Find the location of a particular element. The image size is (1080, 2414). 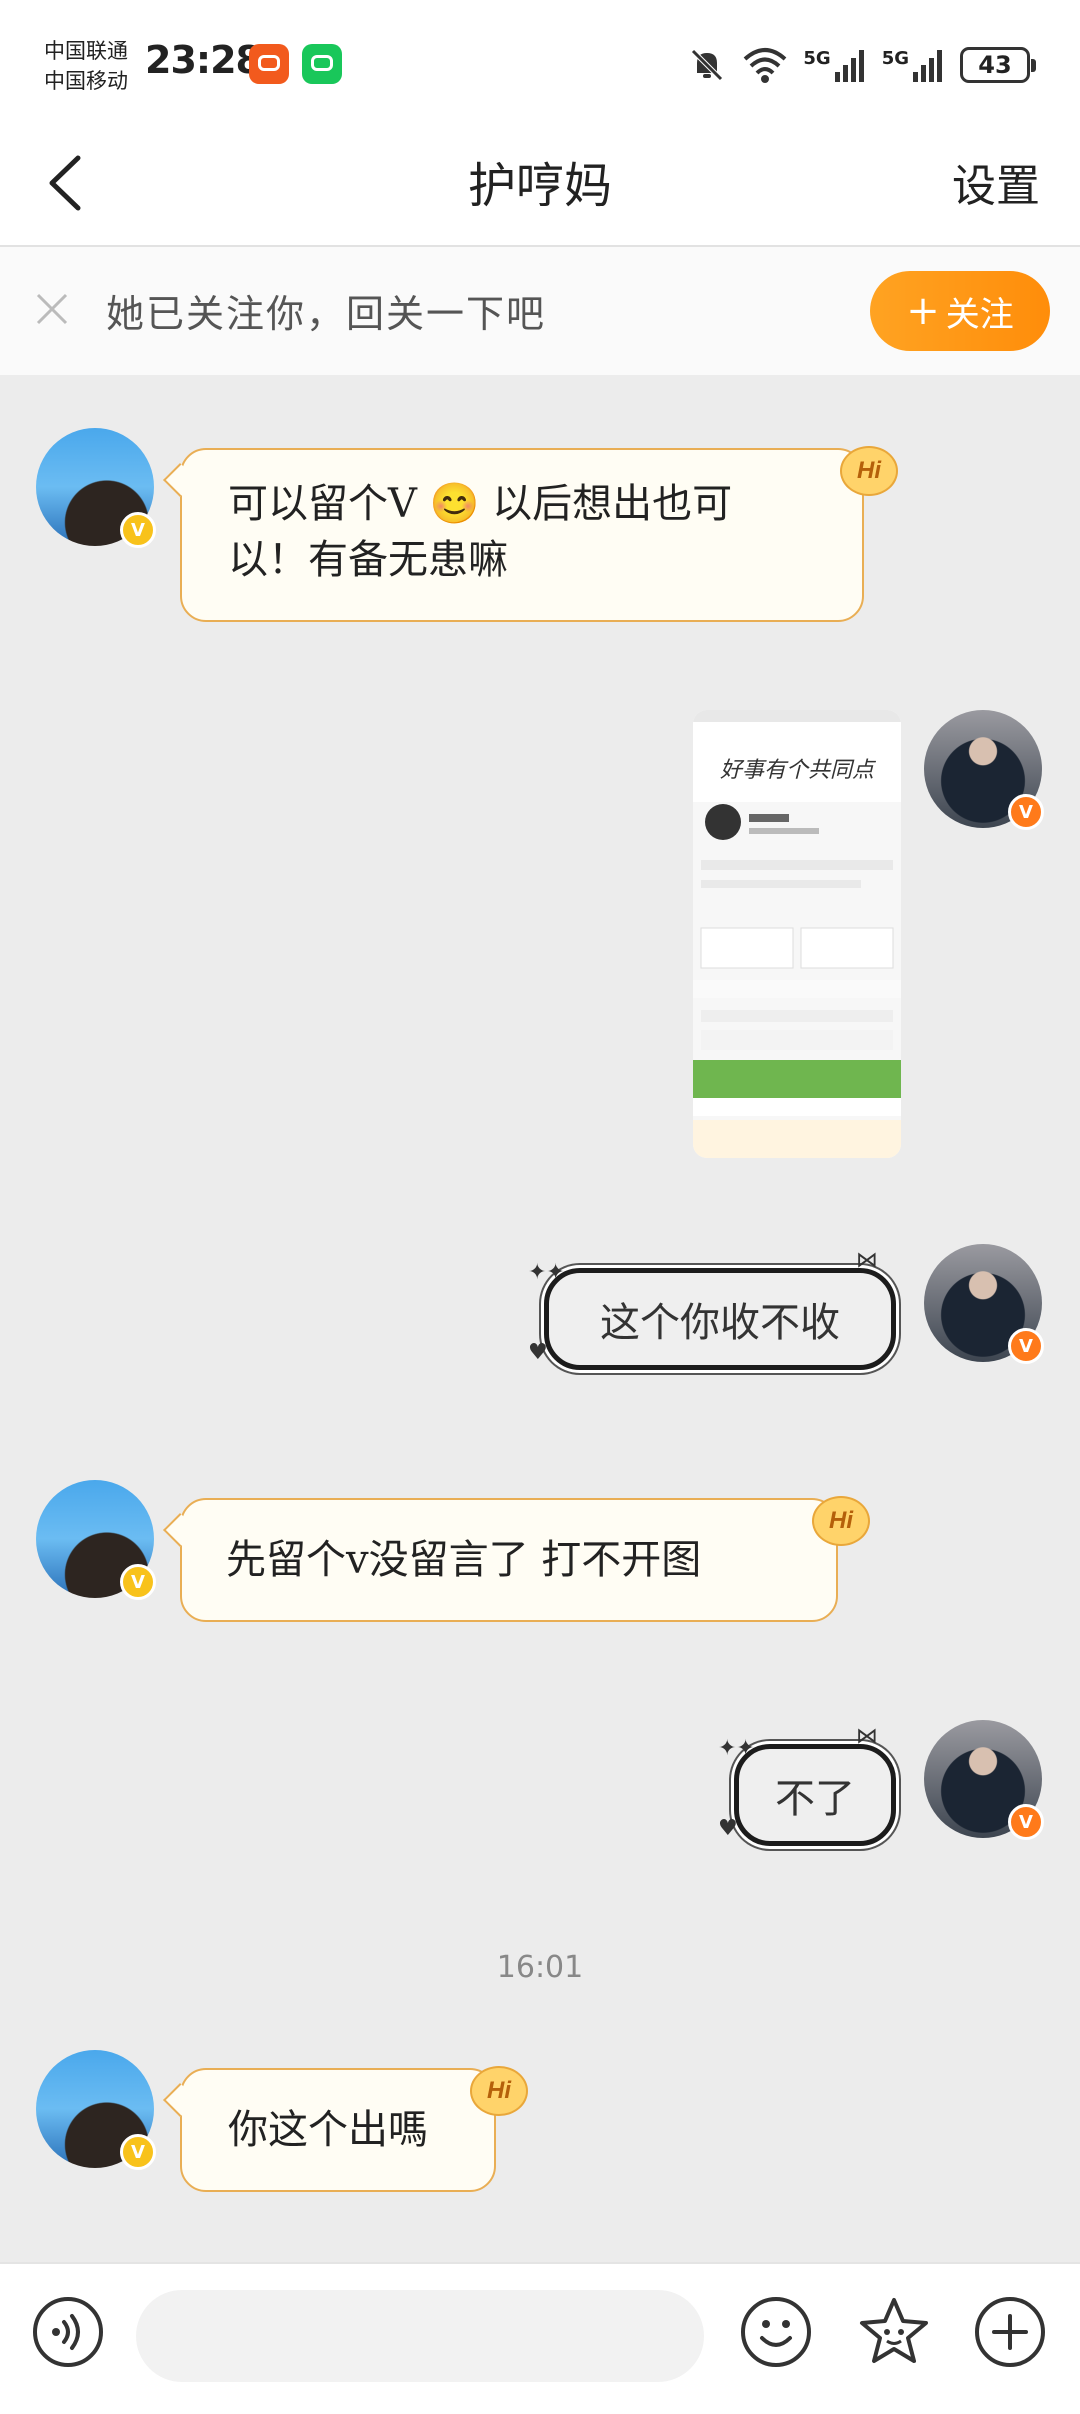

follow-prompt-text: 她已关注你，回关一下吧 is located at coordinates (326, 314).